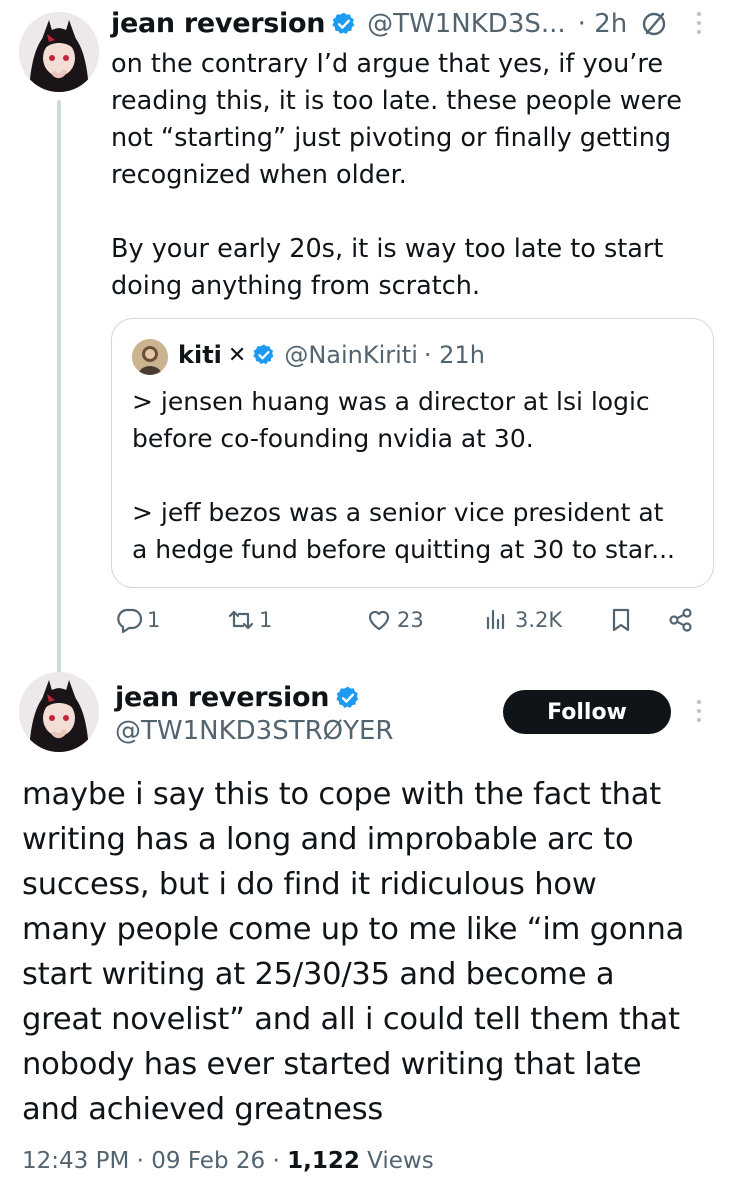  I want to click on views-count: 1,122, so click(323, 1161).